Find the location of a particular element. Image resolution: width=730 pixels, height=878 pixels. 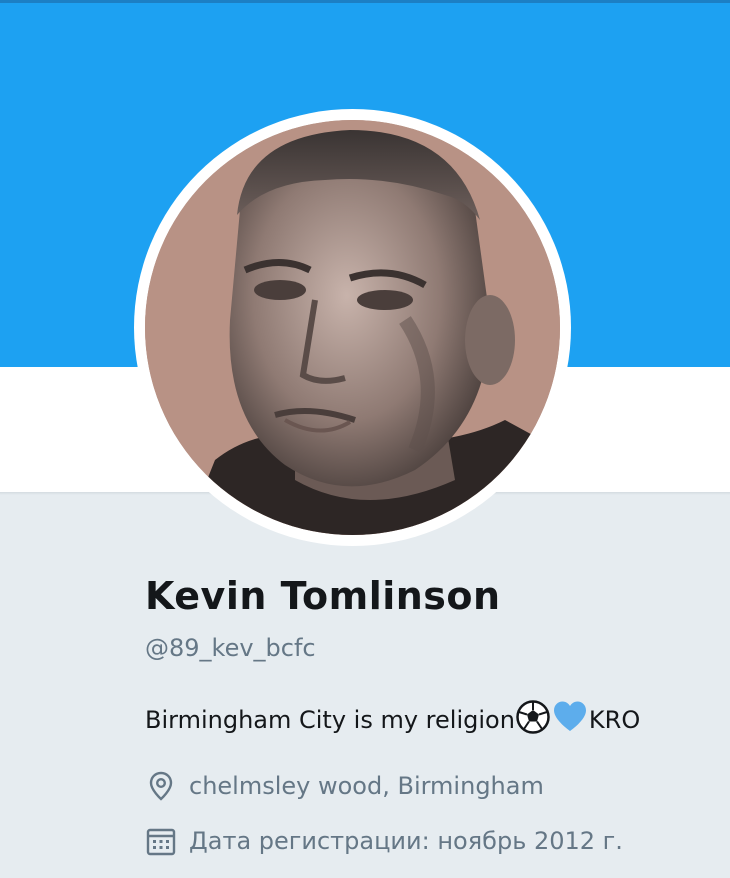

profile-handle: @89_kev_bcfc is located at coordinates (230, 648).